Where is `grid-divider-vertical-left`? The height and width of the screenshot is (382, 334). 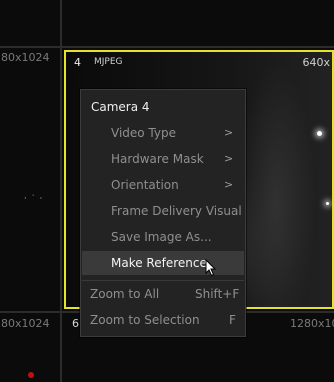 grid-divider-vertical-left is located at coordinates (61, 191).